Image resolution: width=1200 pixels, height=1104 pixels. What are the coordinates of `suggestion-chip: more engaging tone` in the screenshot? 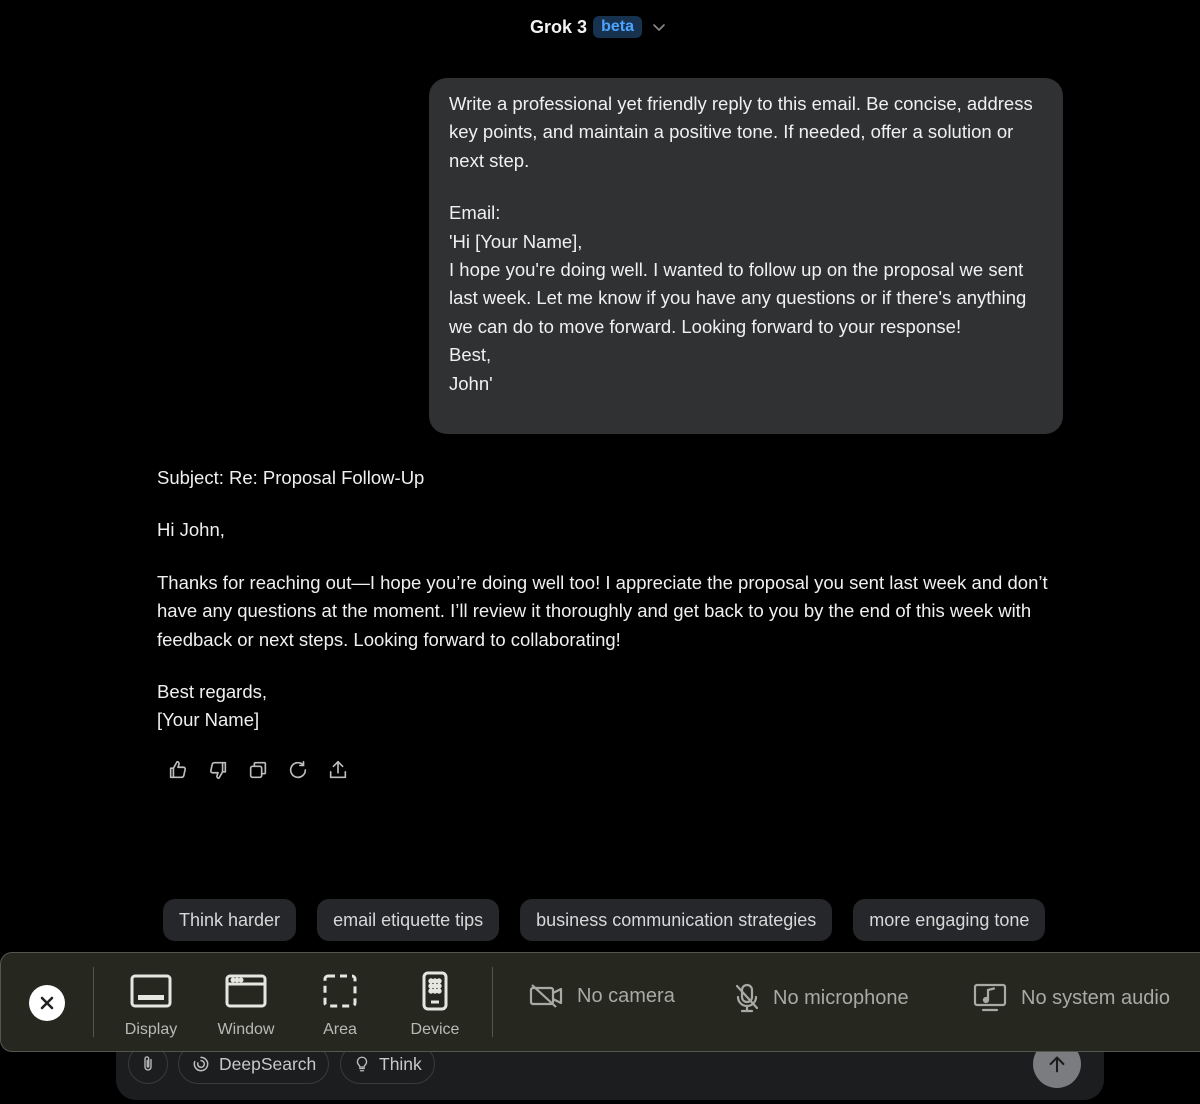 It's located at (949, 920).